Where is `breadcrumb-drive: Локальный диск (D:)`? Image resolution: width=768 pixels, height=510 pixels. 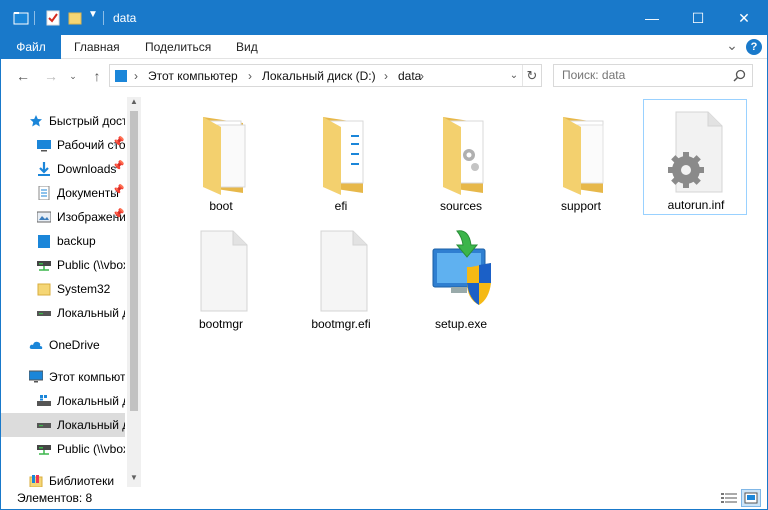
breadcrumb-drive: Локальный диск (D:) is located at coordinates (319, 76).